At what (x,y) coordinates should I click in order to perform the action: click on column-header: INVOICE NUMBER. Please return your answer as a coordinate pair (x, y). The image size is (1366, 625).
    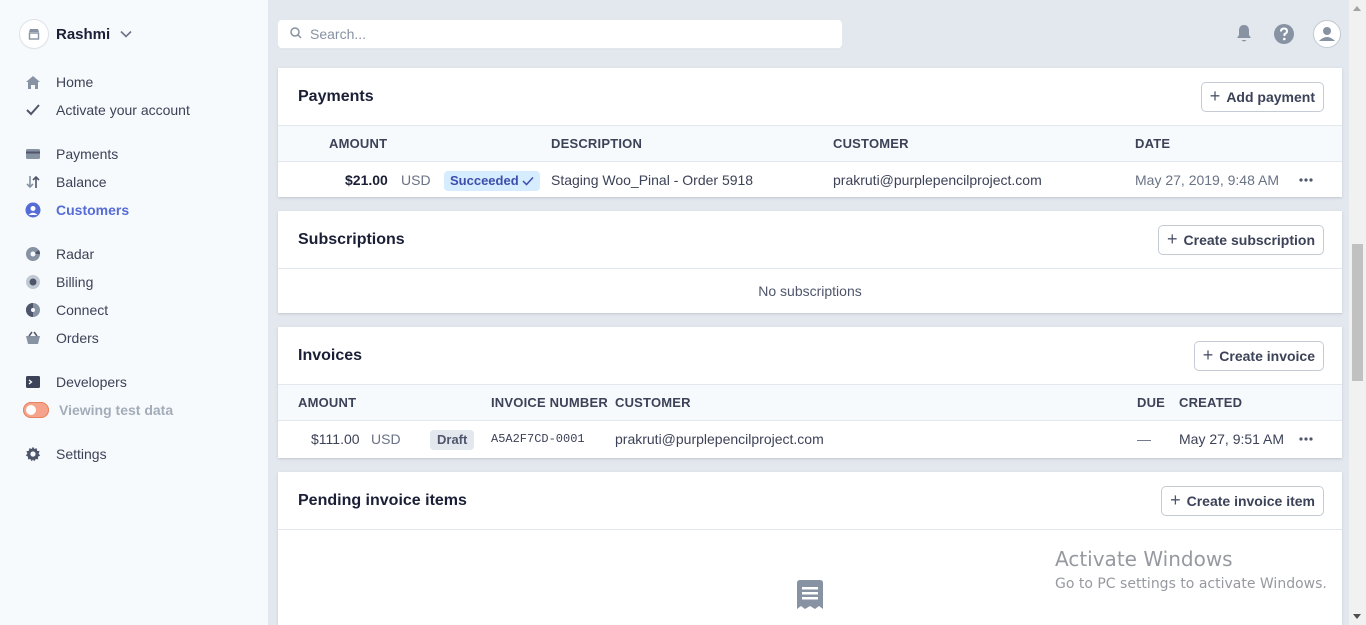
    Looking at the image, I should click on (549, 402).